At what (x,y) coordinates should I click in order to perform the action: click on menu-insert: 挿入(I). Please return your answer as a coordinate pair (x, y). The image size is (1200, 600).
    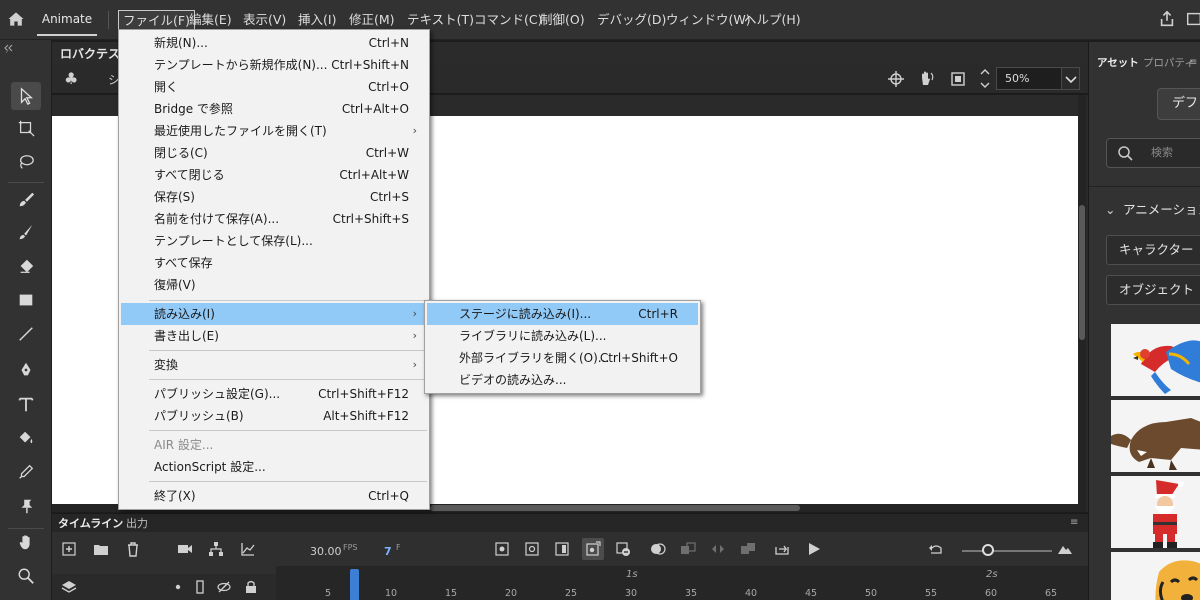
    Looking at the image, I should click on (317, 20).